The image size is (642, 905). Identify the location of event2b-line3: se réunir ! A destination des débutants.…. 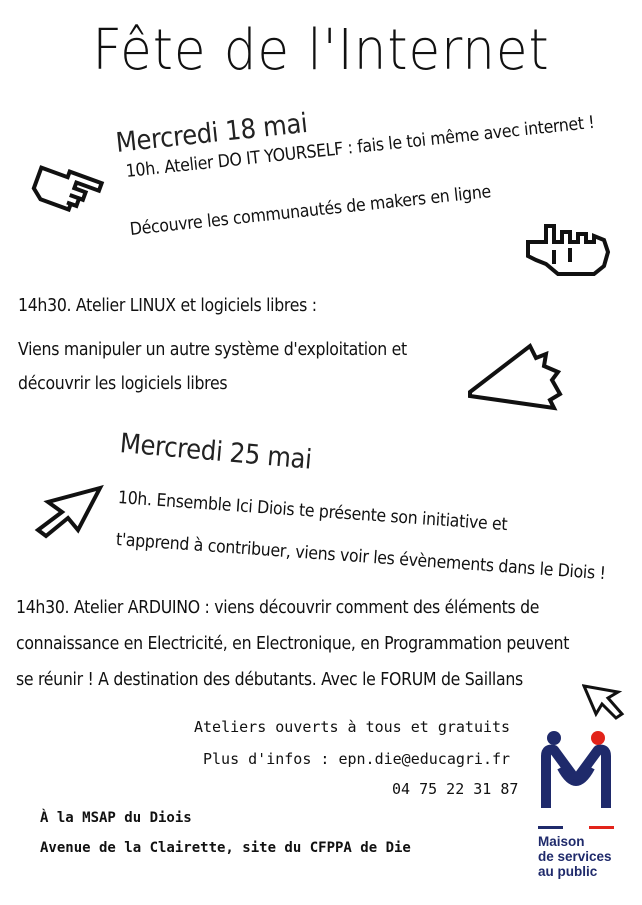
(269, 680).